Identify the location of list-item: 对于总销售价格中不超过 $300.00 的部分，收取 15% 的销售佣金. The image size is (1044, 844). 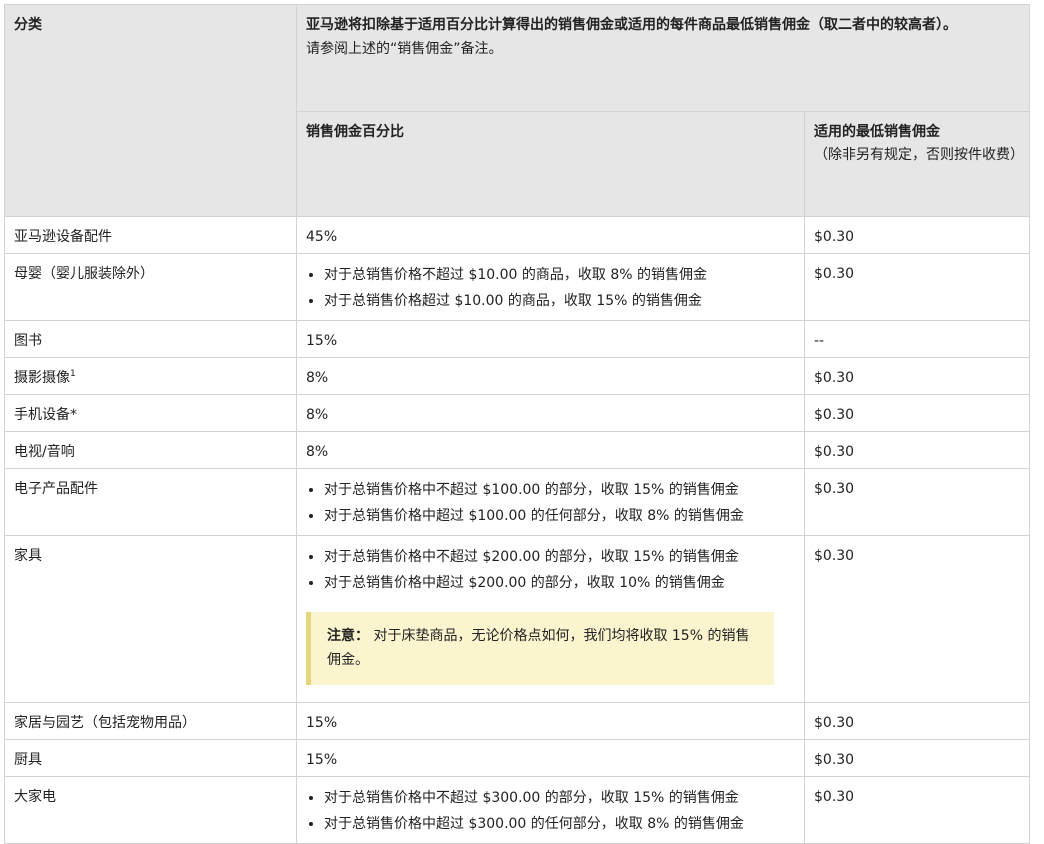
(552, 798).